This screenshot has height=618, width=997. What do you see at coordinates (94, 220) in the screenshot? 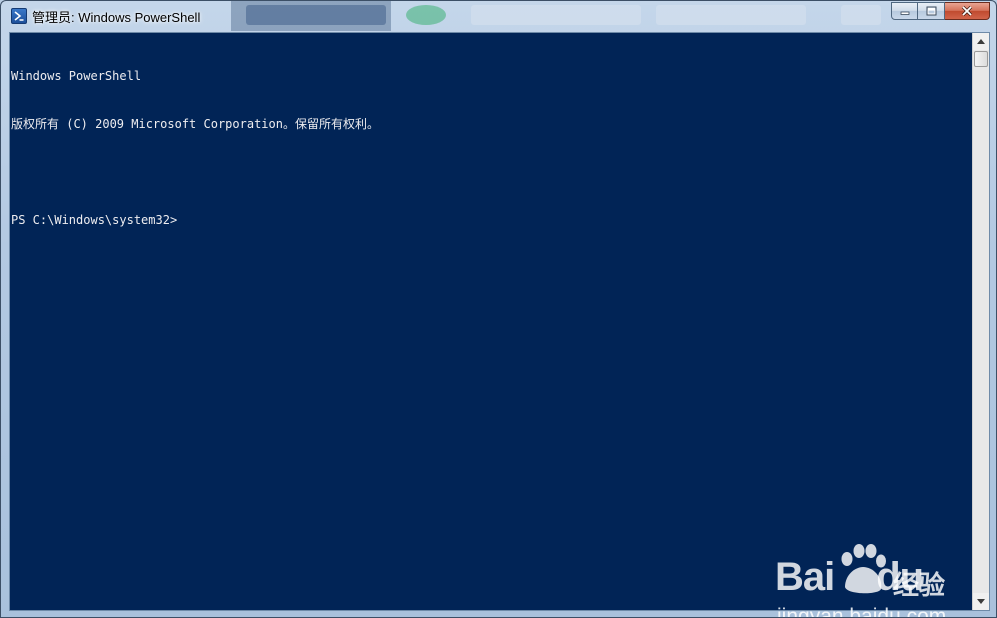
I see `console-prompt: PS C:\Windows\system32>` at bounding box center [94, 220].